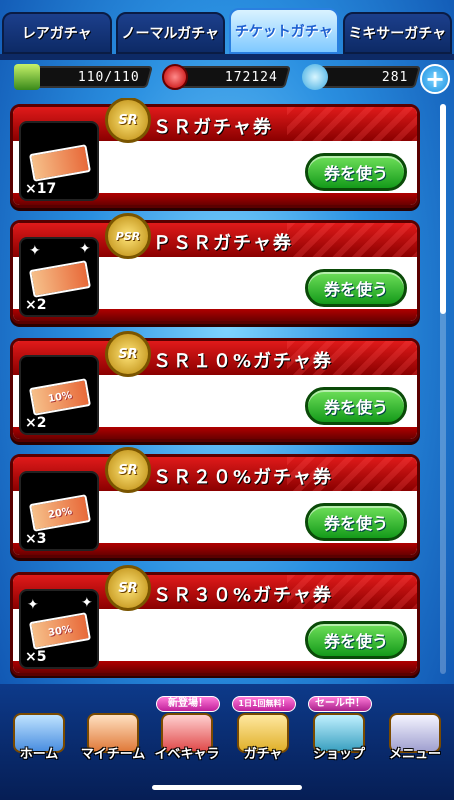 The height and width of the screenshot is (800, 454). Describe the element at coordinates (227, 57) in the screenshot. I see `tab-divider` at that location.